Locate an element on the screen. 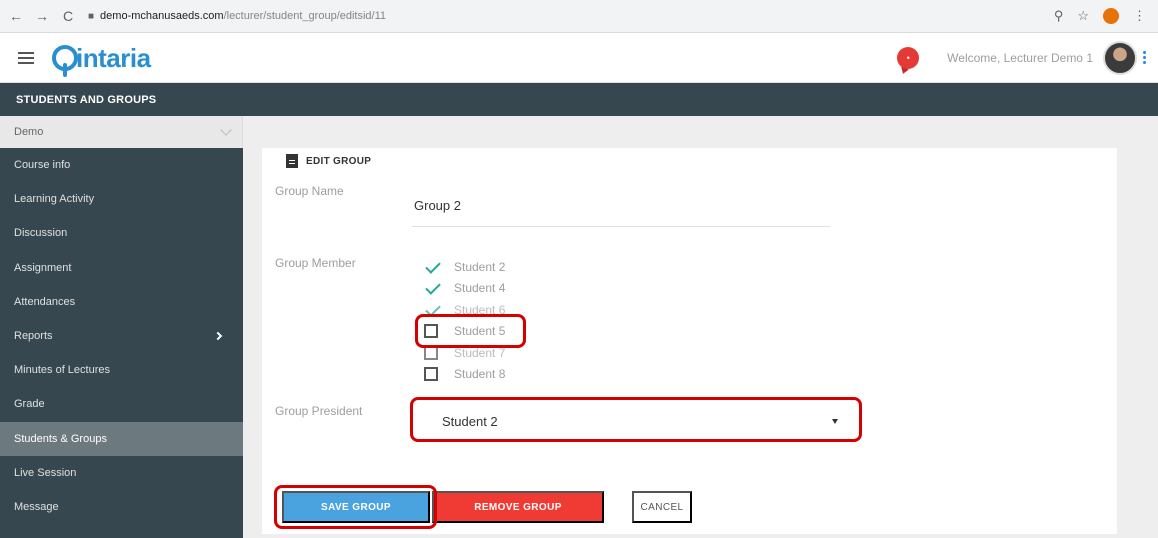 Image resolution: width=1158 pixels, height=538 pixels. course-row: Demo is located at coordinates (579, 132).